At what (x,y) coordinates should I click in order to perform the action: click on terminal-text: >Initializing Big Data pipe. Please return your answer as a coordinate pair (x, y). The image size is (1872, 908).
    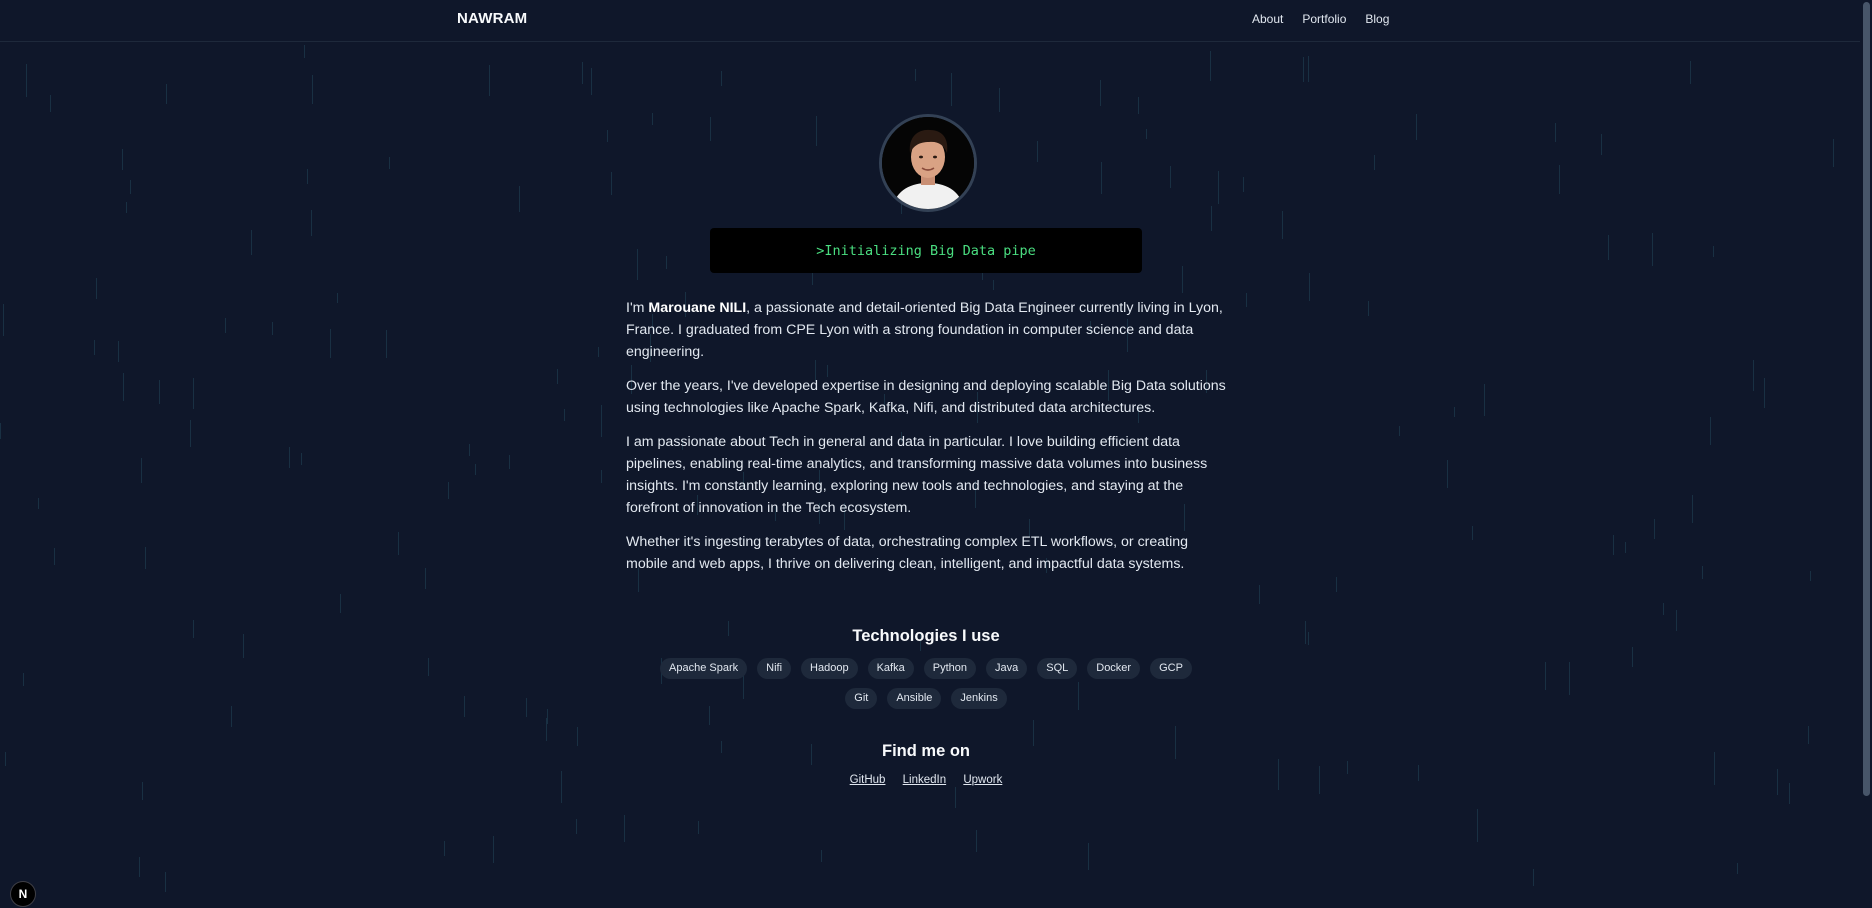
    Looking at the image, I should click on (926, 250).